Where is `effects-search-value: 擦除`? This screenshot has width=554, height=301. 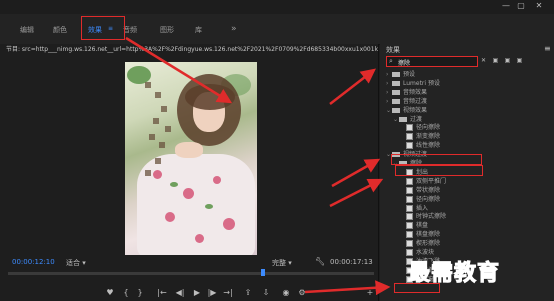 effects-search-value: 擦除 is located at coordinates (404, 62).